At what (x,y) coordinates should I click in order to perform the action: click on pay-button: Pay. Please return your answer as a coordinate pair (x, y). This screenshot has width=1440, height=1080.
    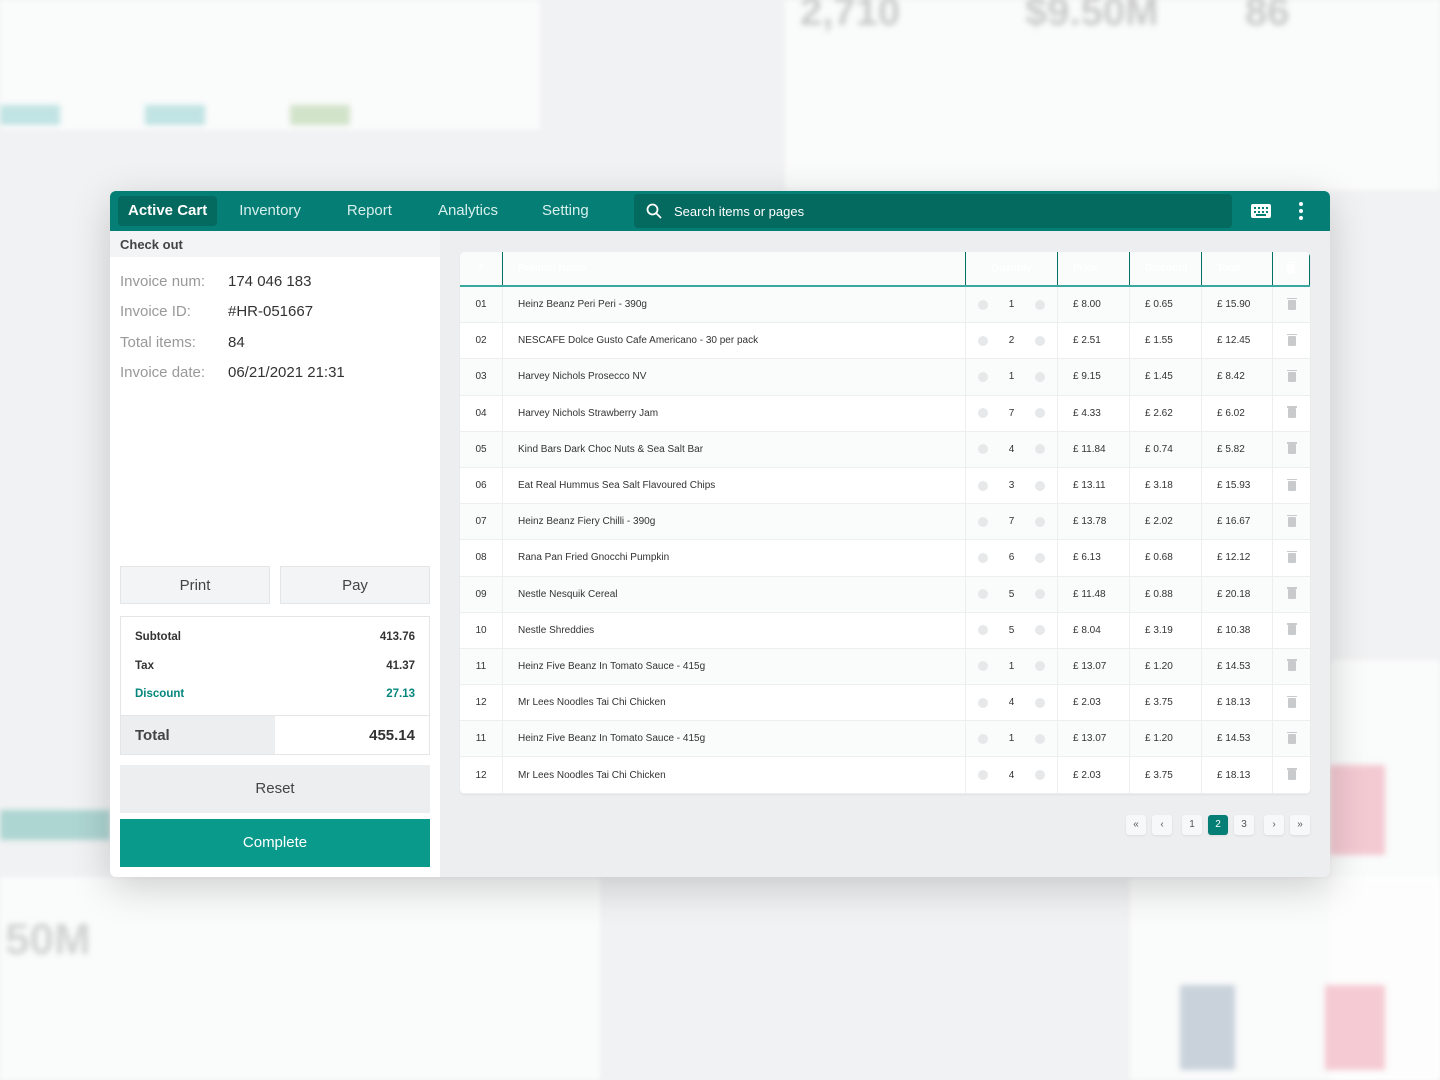
    Looking at the image, I should click on (355, 585).